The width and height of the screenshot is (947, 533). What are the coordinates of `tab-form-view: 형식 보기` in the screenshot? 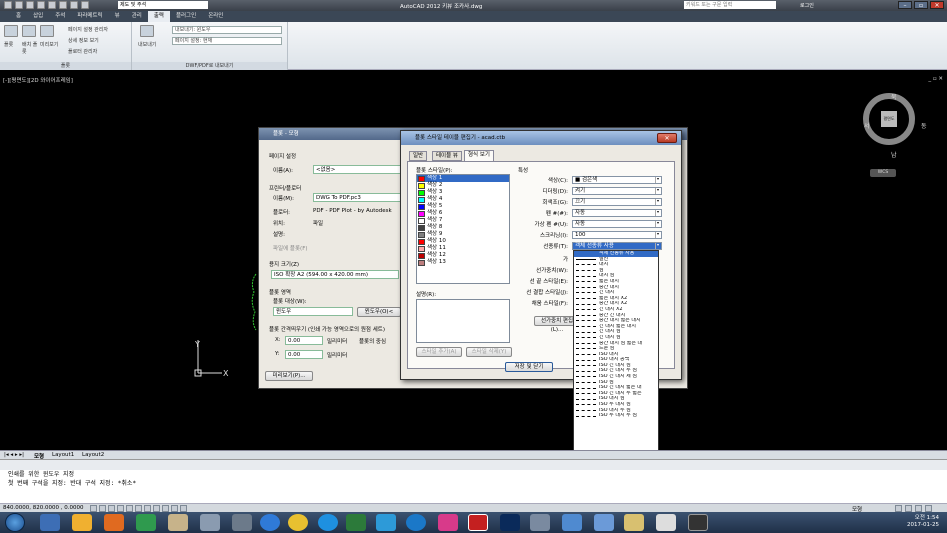 It's located at (479, 155).